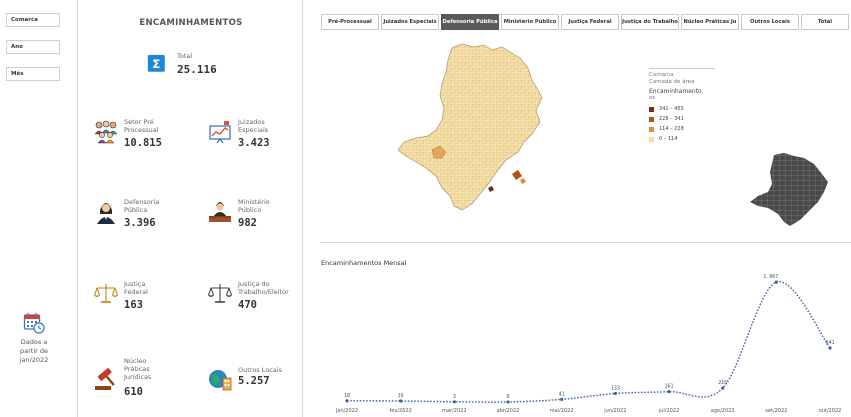  Describe the element at coordinates (652, 98) in the screenshot. I see `legend-measure-suffix: os` at that location.